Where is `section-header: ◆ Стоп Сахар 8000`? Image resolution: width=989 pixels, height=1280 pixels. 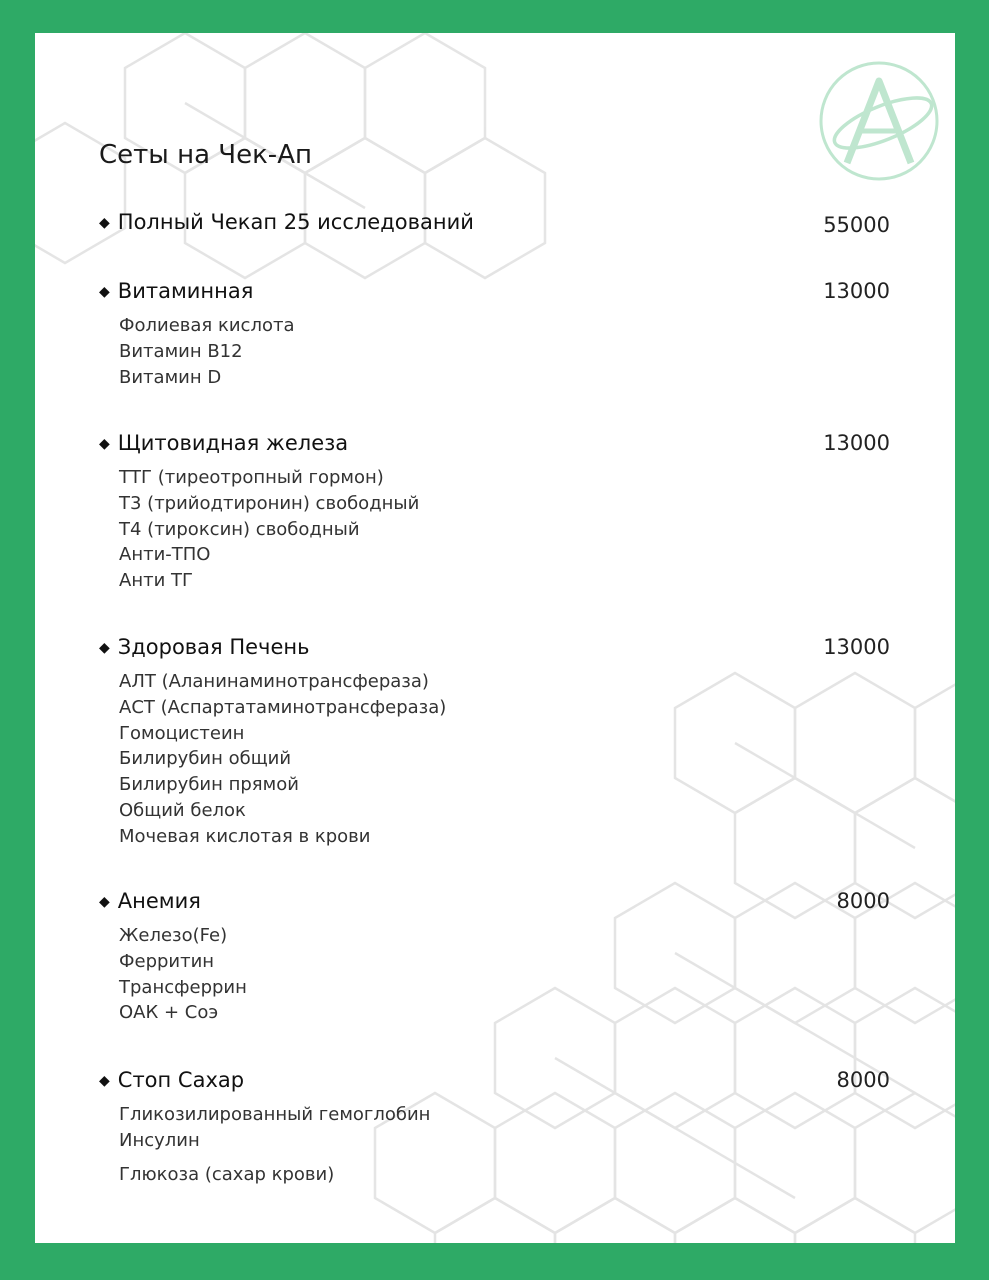 section-header: ◆ Стоп Сахар 8000 is located at coordinates (499, 1083).